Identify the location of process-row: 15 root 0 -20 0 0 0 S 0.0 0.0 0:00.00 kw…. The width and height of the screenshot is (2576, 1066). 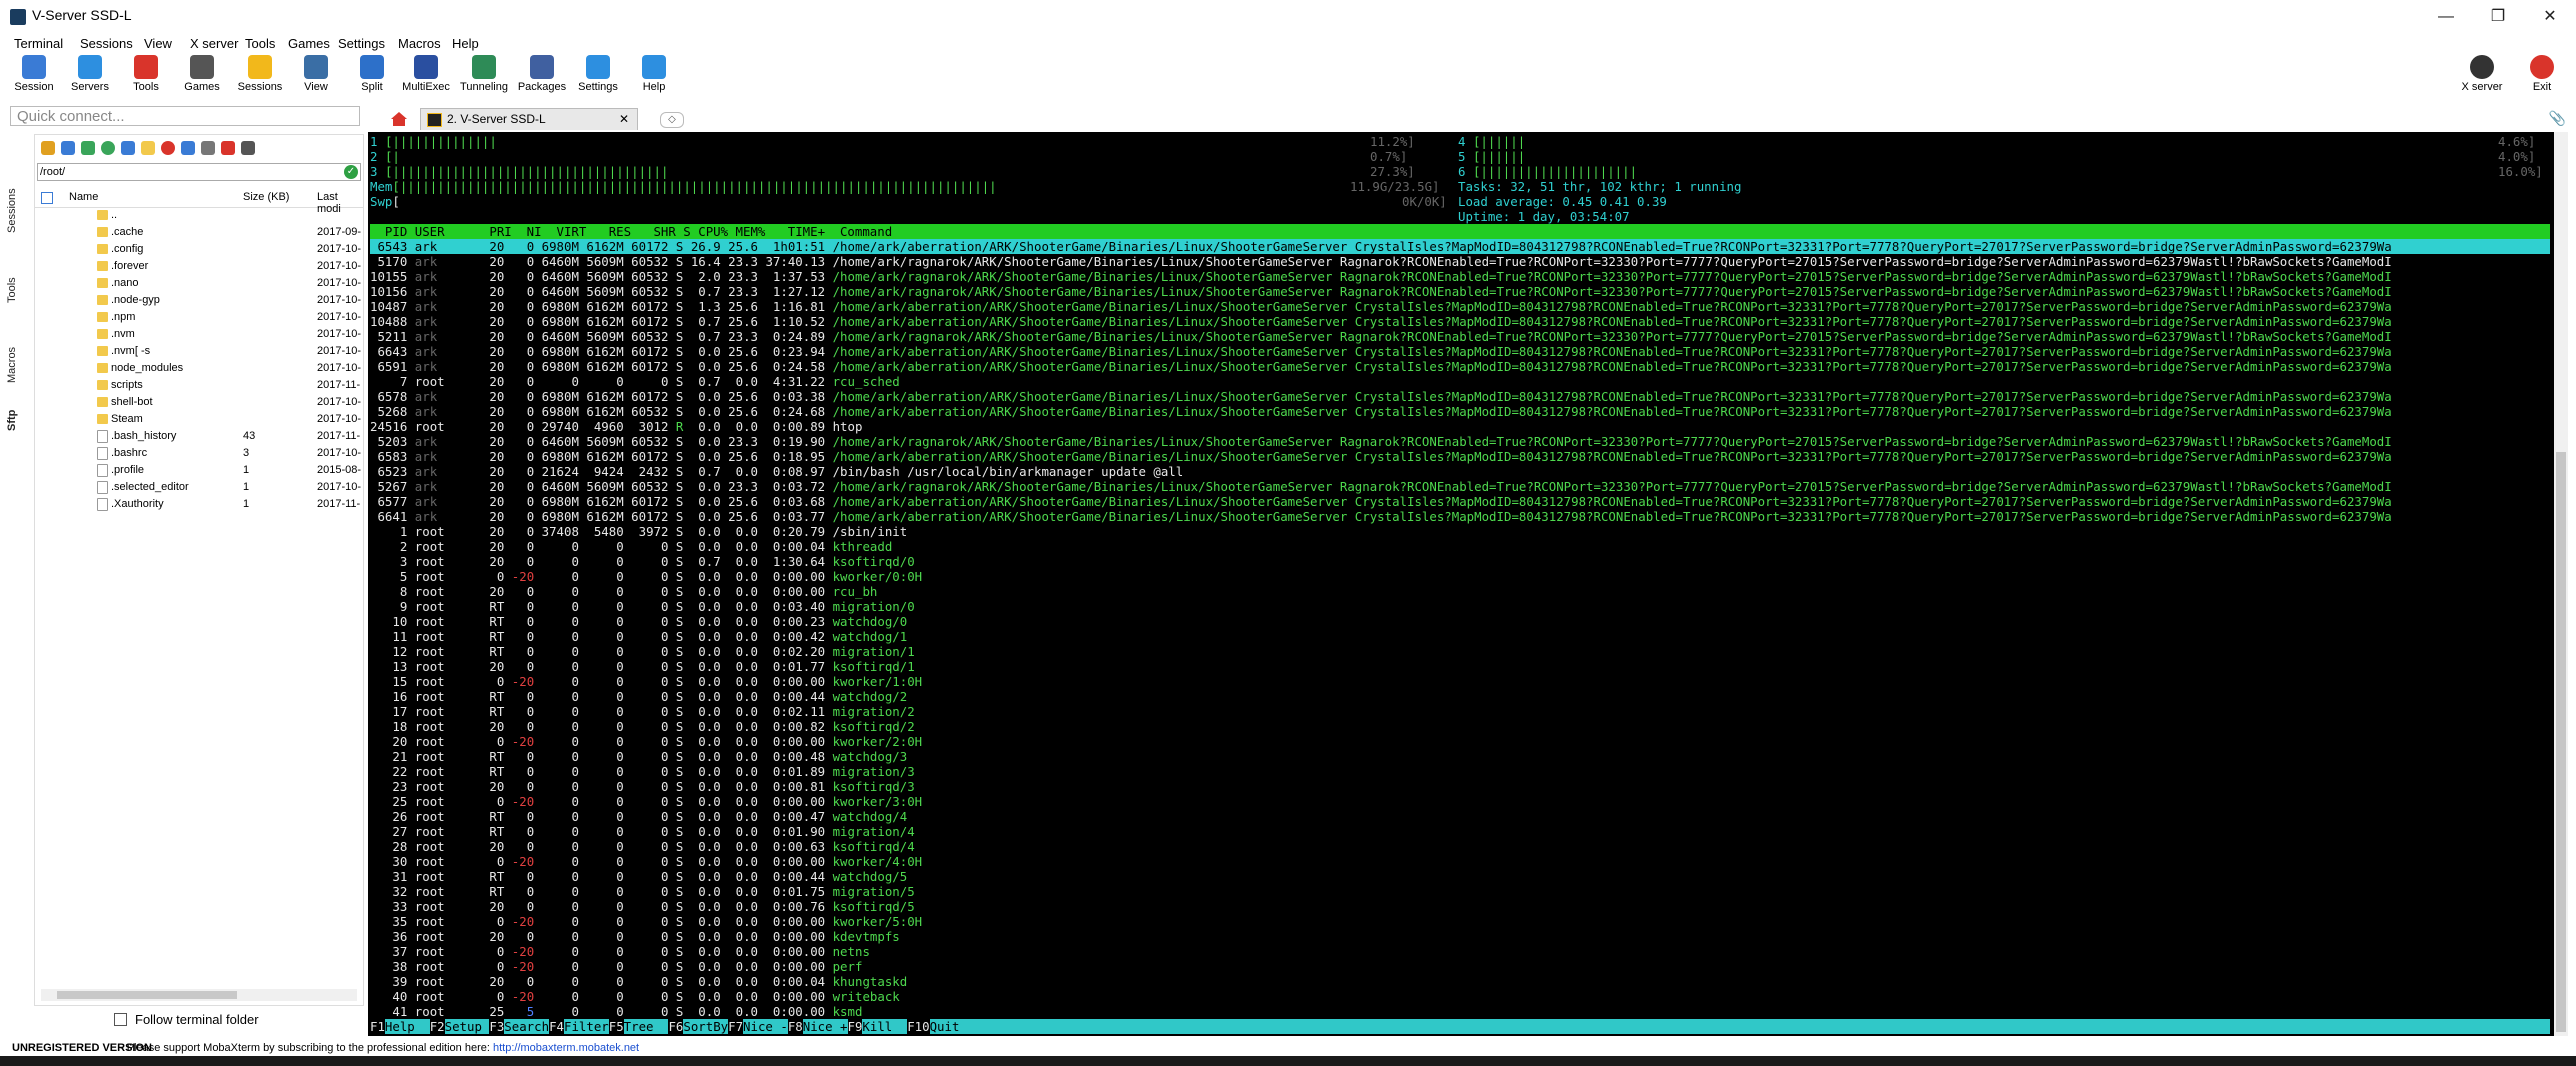
(646, 681).